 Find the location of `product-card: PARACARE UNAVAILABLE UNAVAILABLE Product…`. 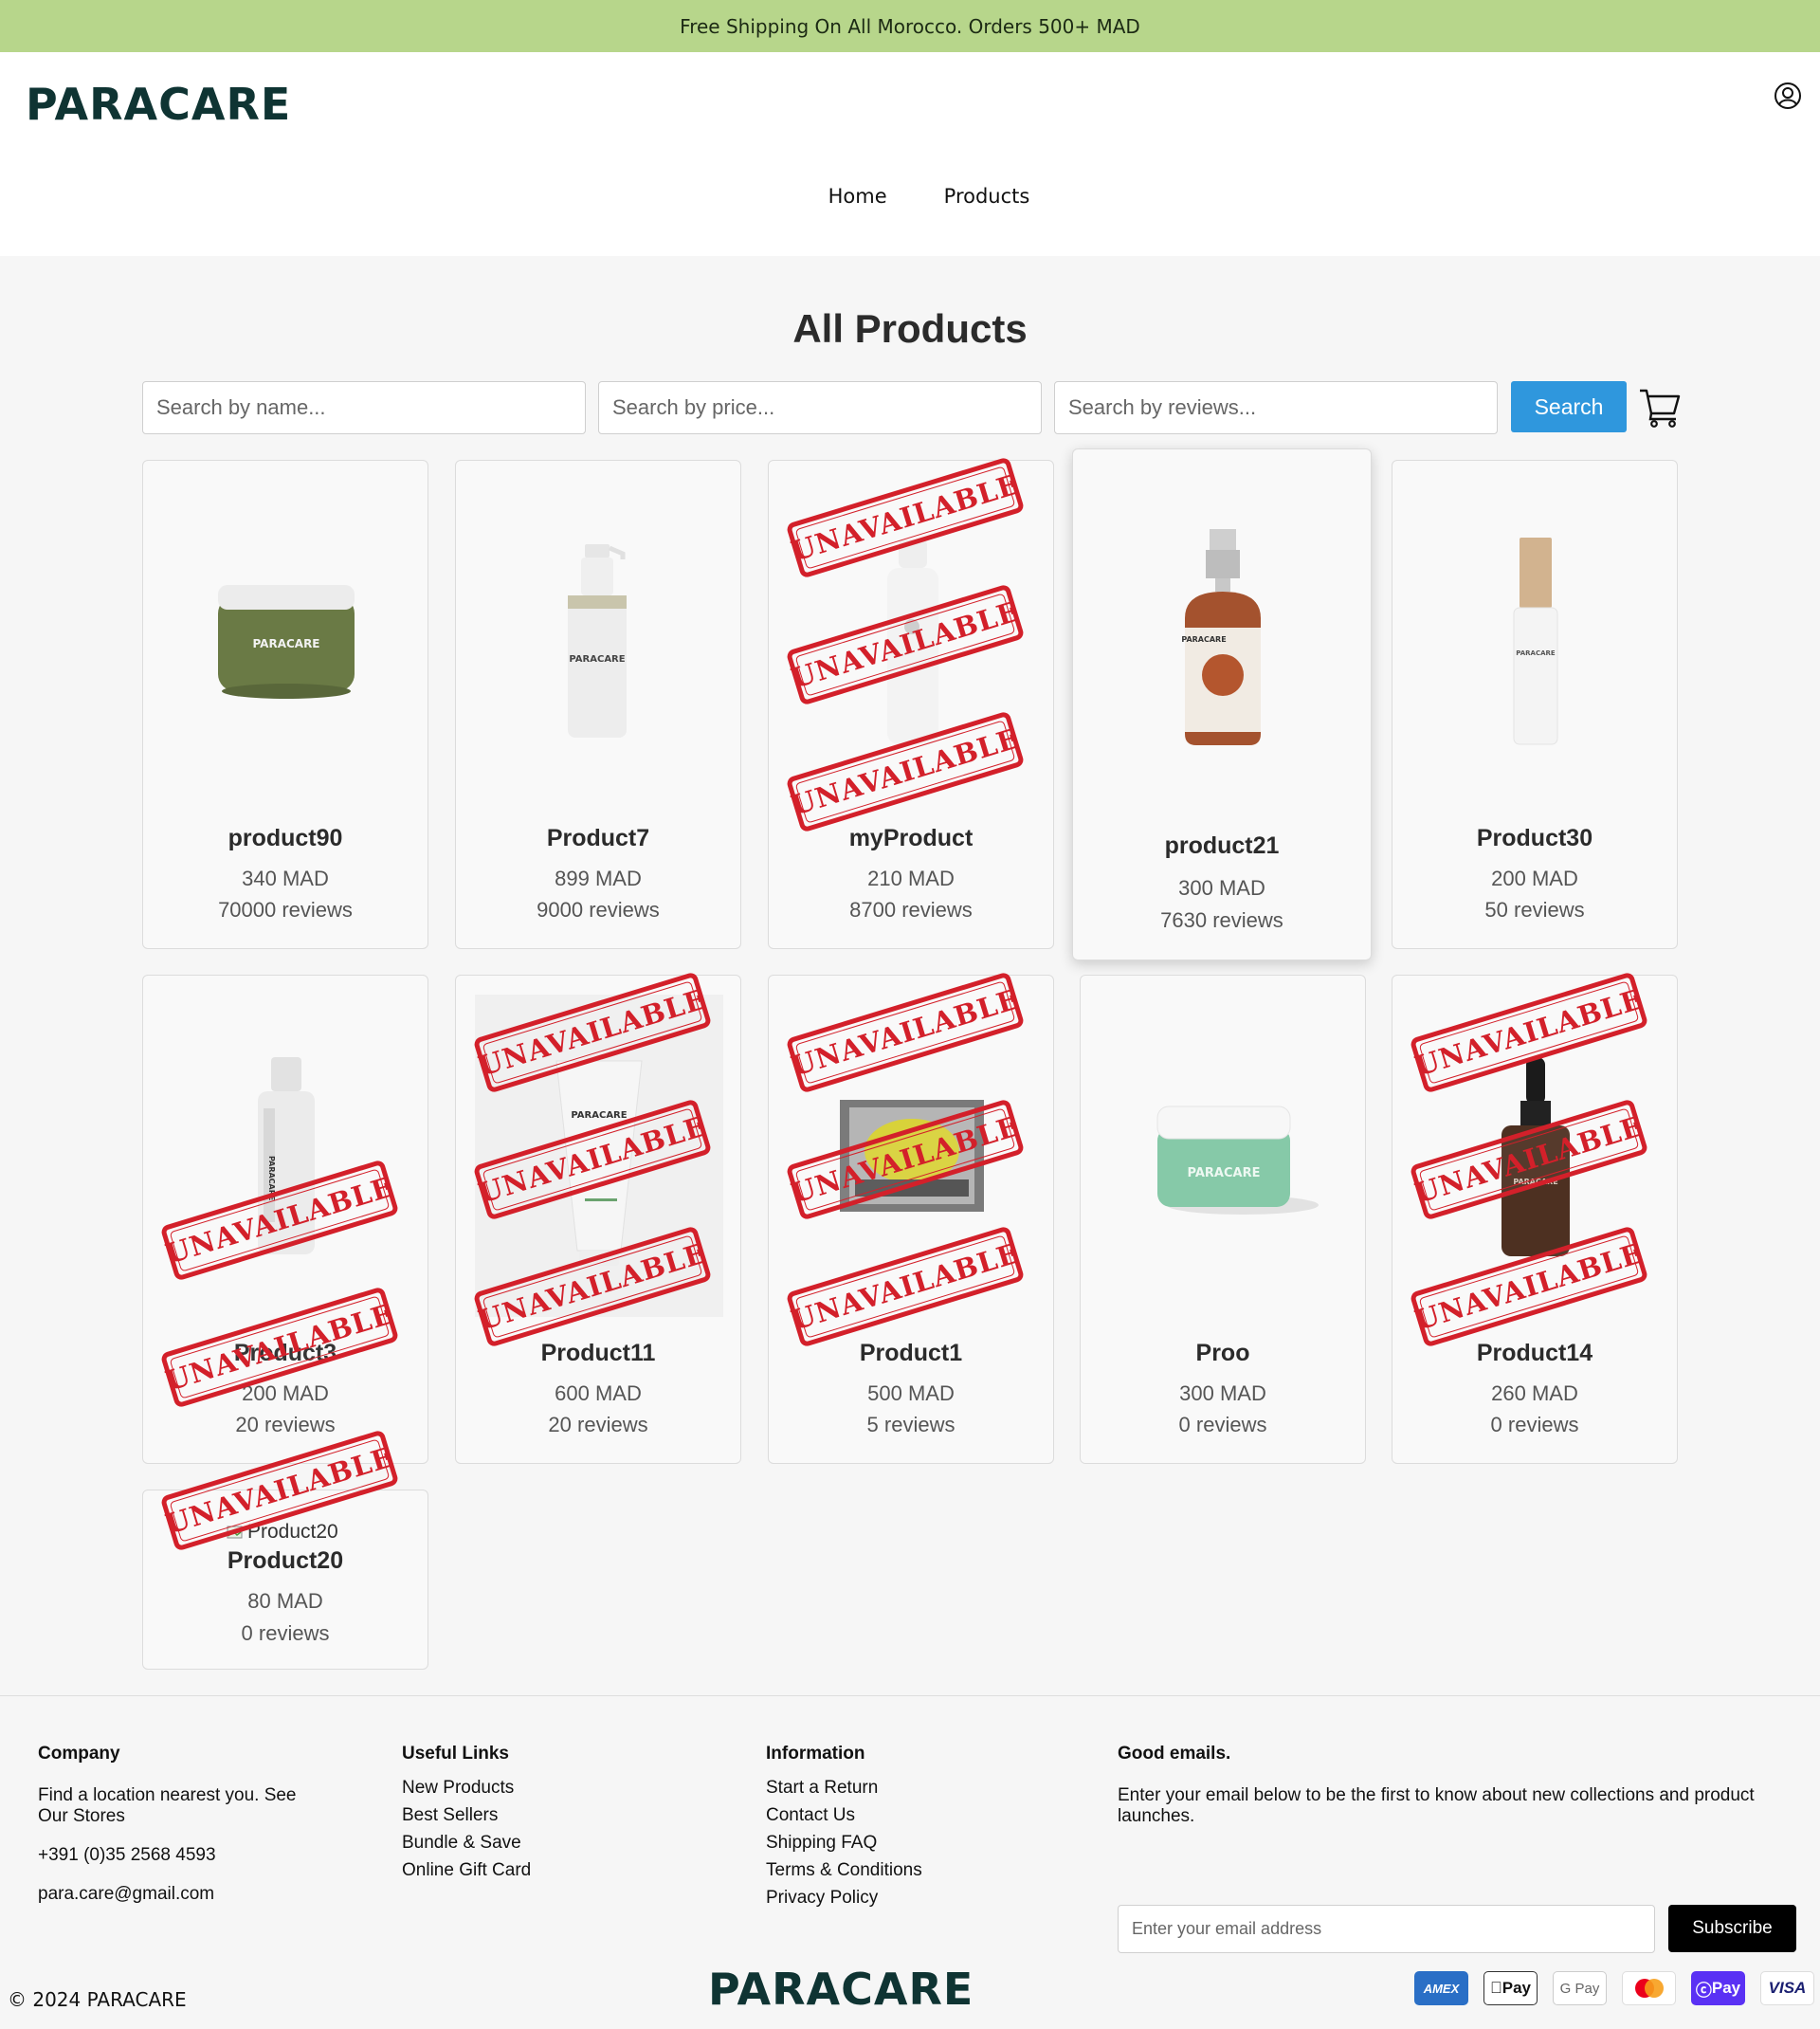

product-card: PARACARE UNAVAILABLE UNAVAILABLE Product… is located at coordinates (285, 1219).